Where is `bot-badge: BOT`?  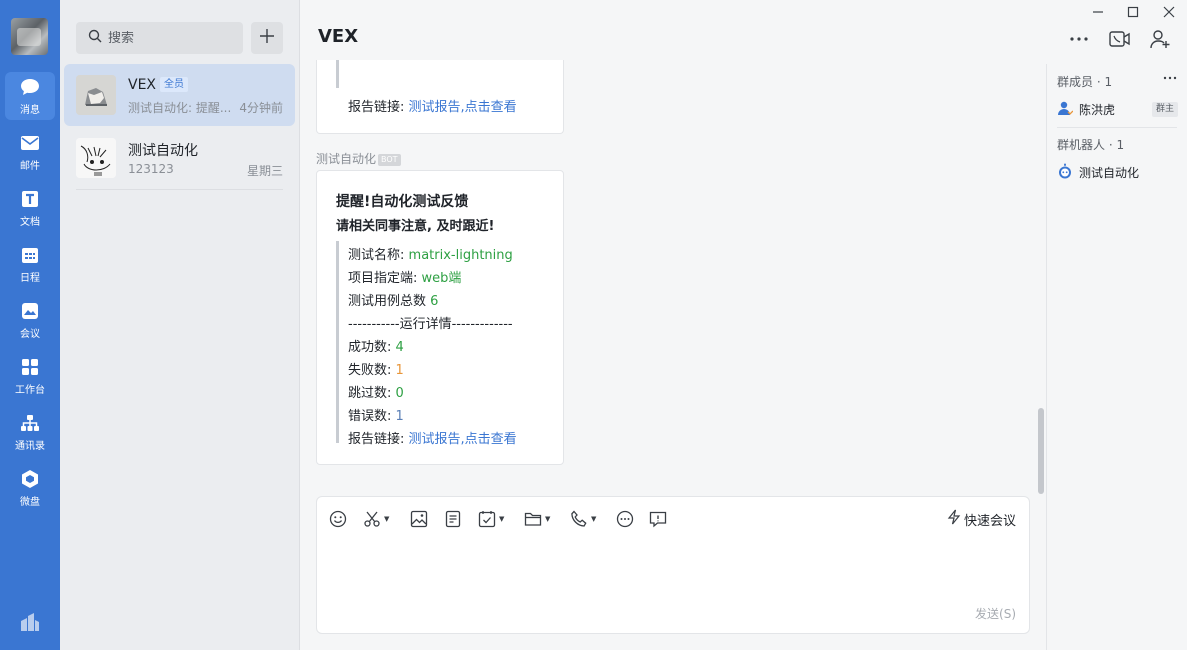 bot-badge: BOT is located at coordinates (389, 160).